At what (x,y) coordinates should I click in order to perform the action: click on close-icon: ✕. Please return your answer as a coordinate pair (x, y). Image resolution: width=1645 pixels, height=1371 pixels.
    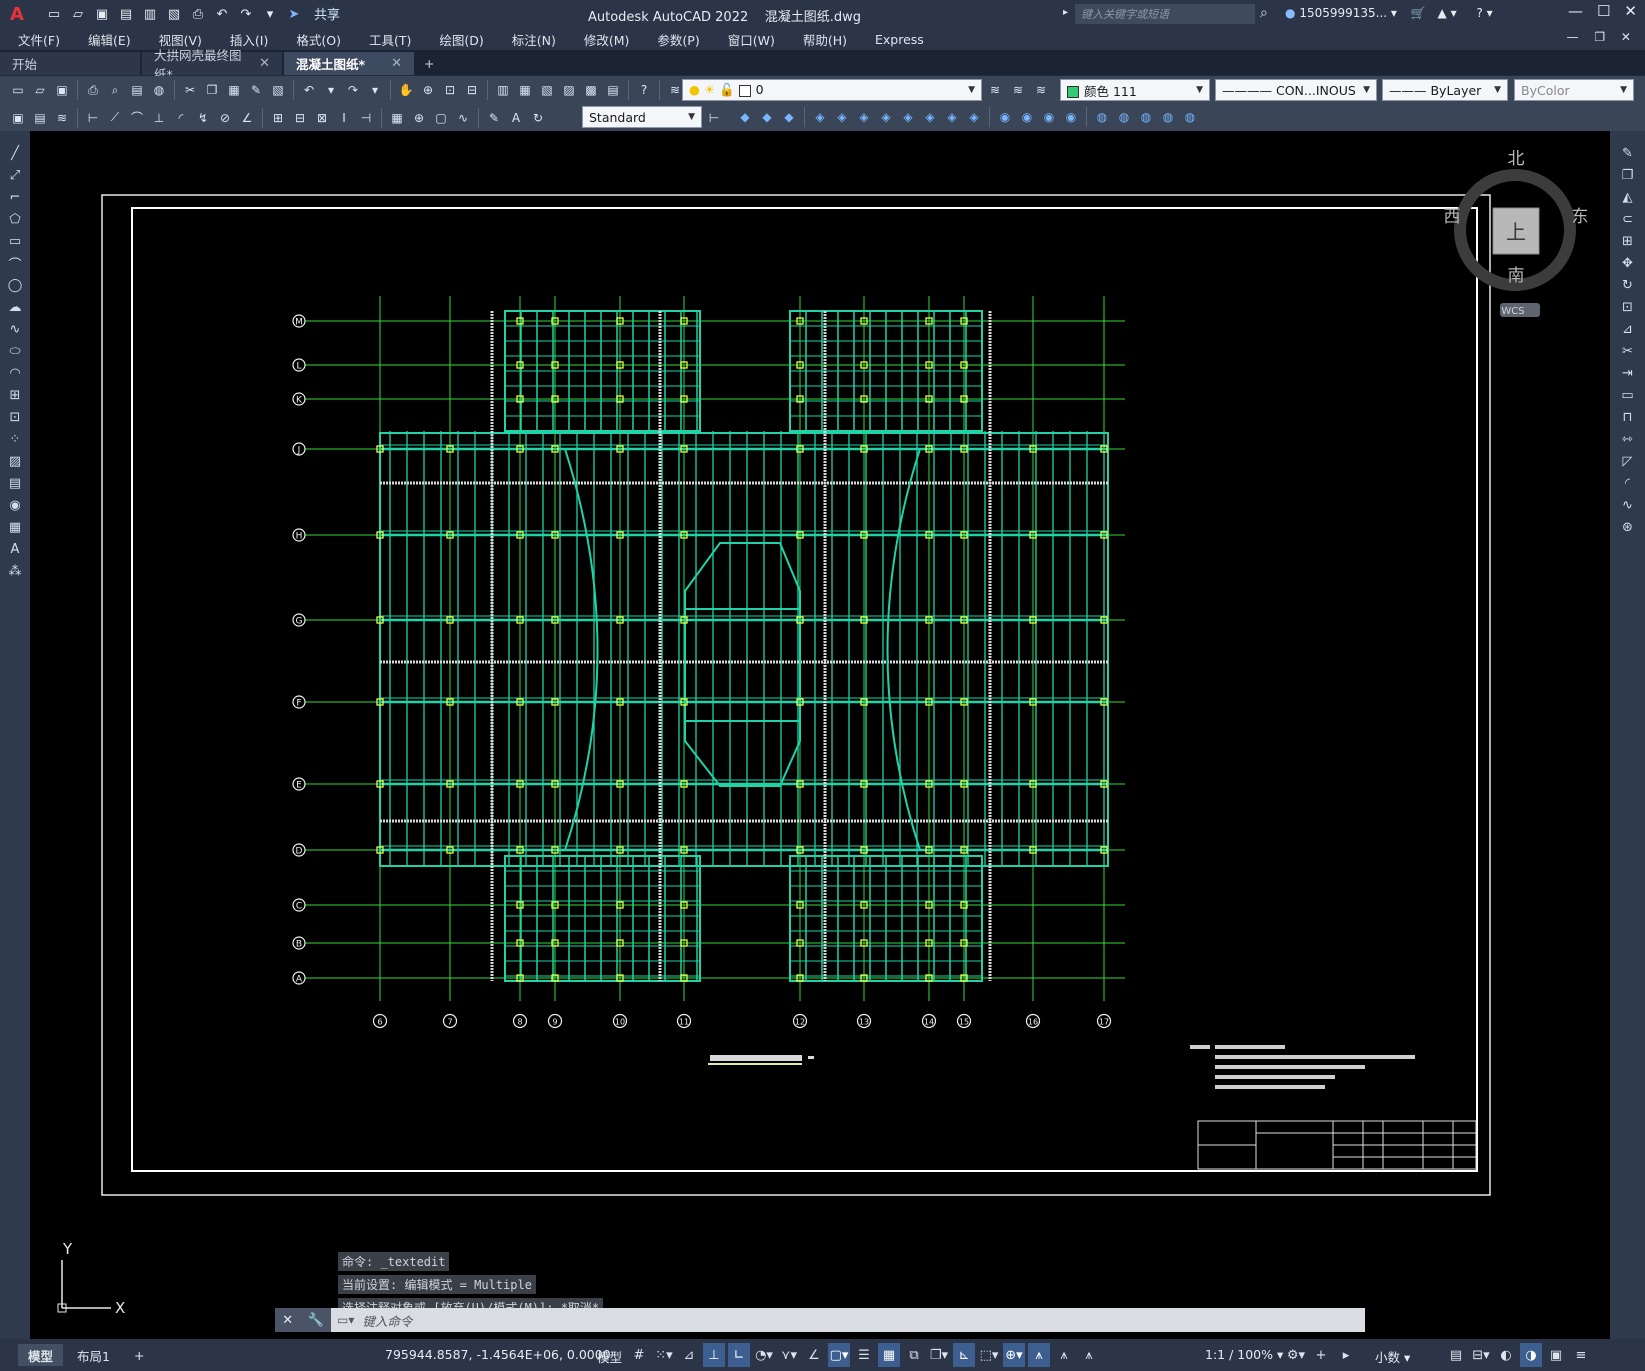
    Looking at the image, I should click on (1630, 11).